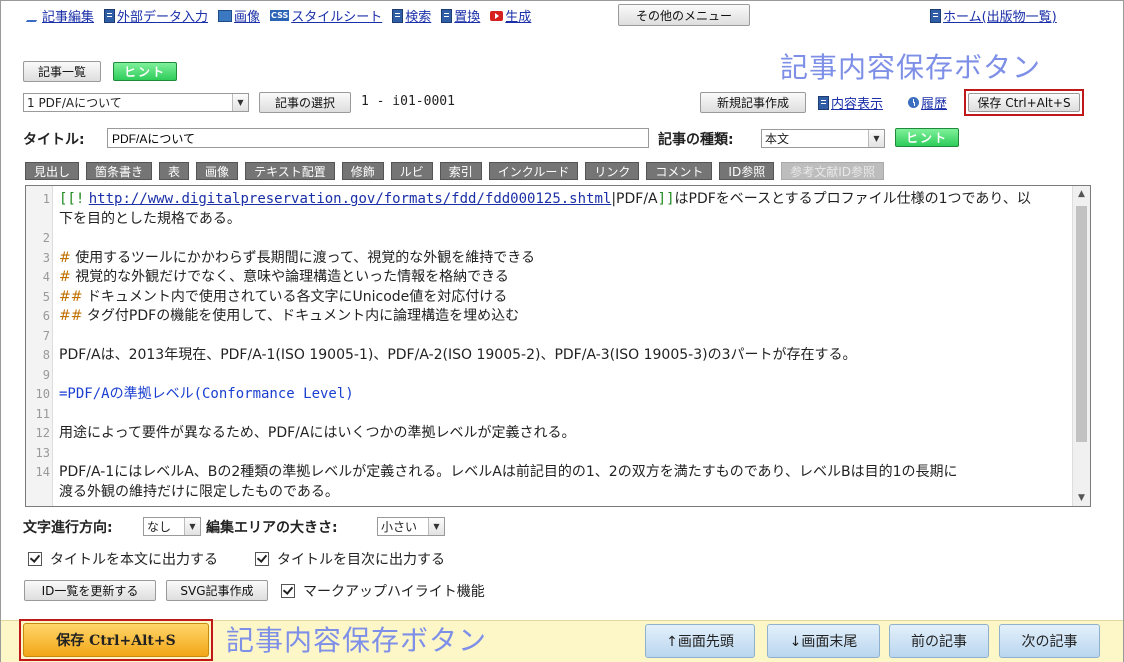  What do you see at coordinates (172, 526) in the screenshot?
I see `text-direction-select: なし ▼` at bounding box center [172, 526].